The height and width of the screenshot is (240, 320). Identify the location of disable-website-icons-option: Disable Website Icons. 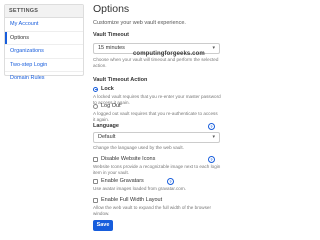
(124, 159).